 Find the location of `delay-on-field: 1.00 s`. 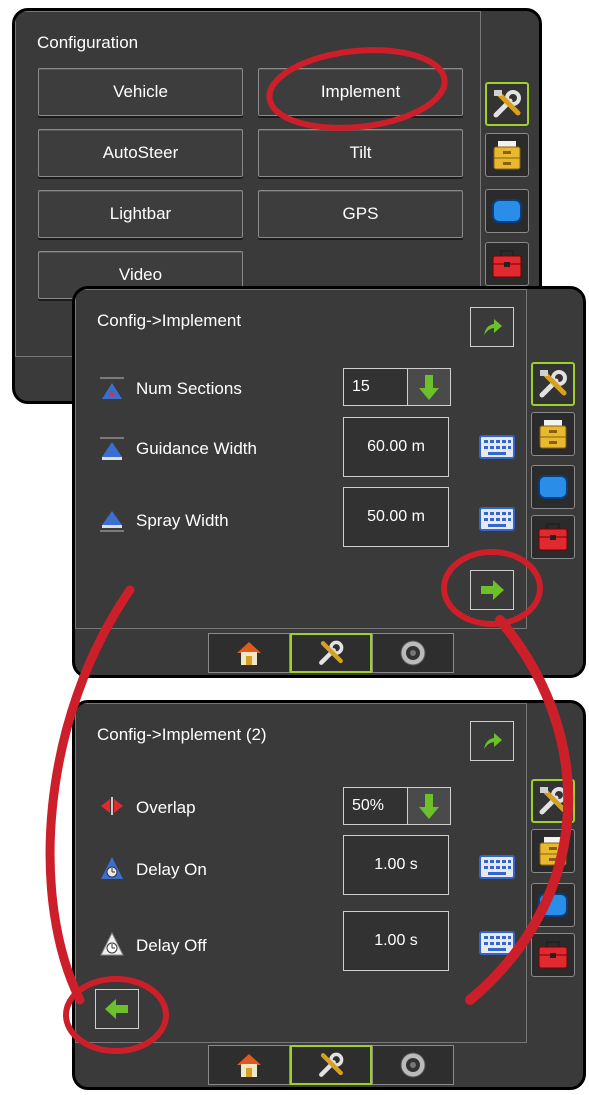

delay-on-field: 1.00 s is located at coordinates (396, 865).